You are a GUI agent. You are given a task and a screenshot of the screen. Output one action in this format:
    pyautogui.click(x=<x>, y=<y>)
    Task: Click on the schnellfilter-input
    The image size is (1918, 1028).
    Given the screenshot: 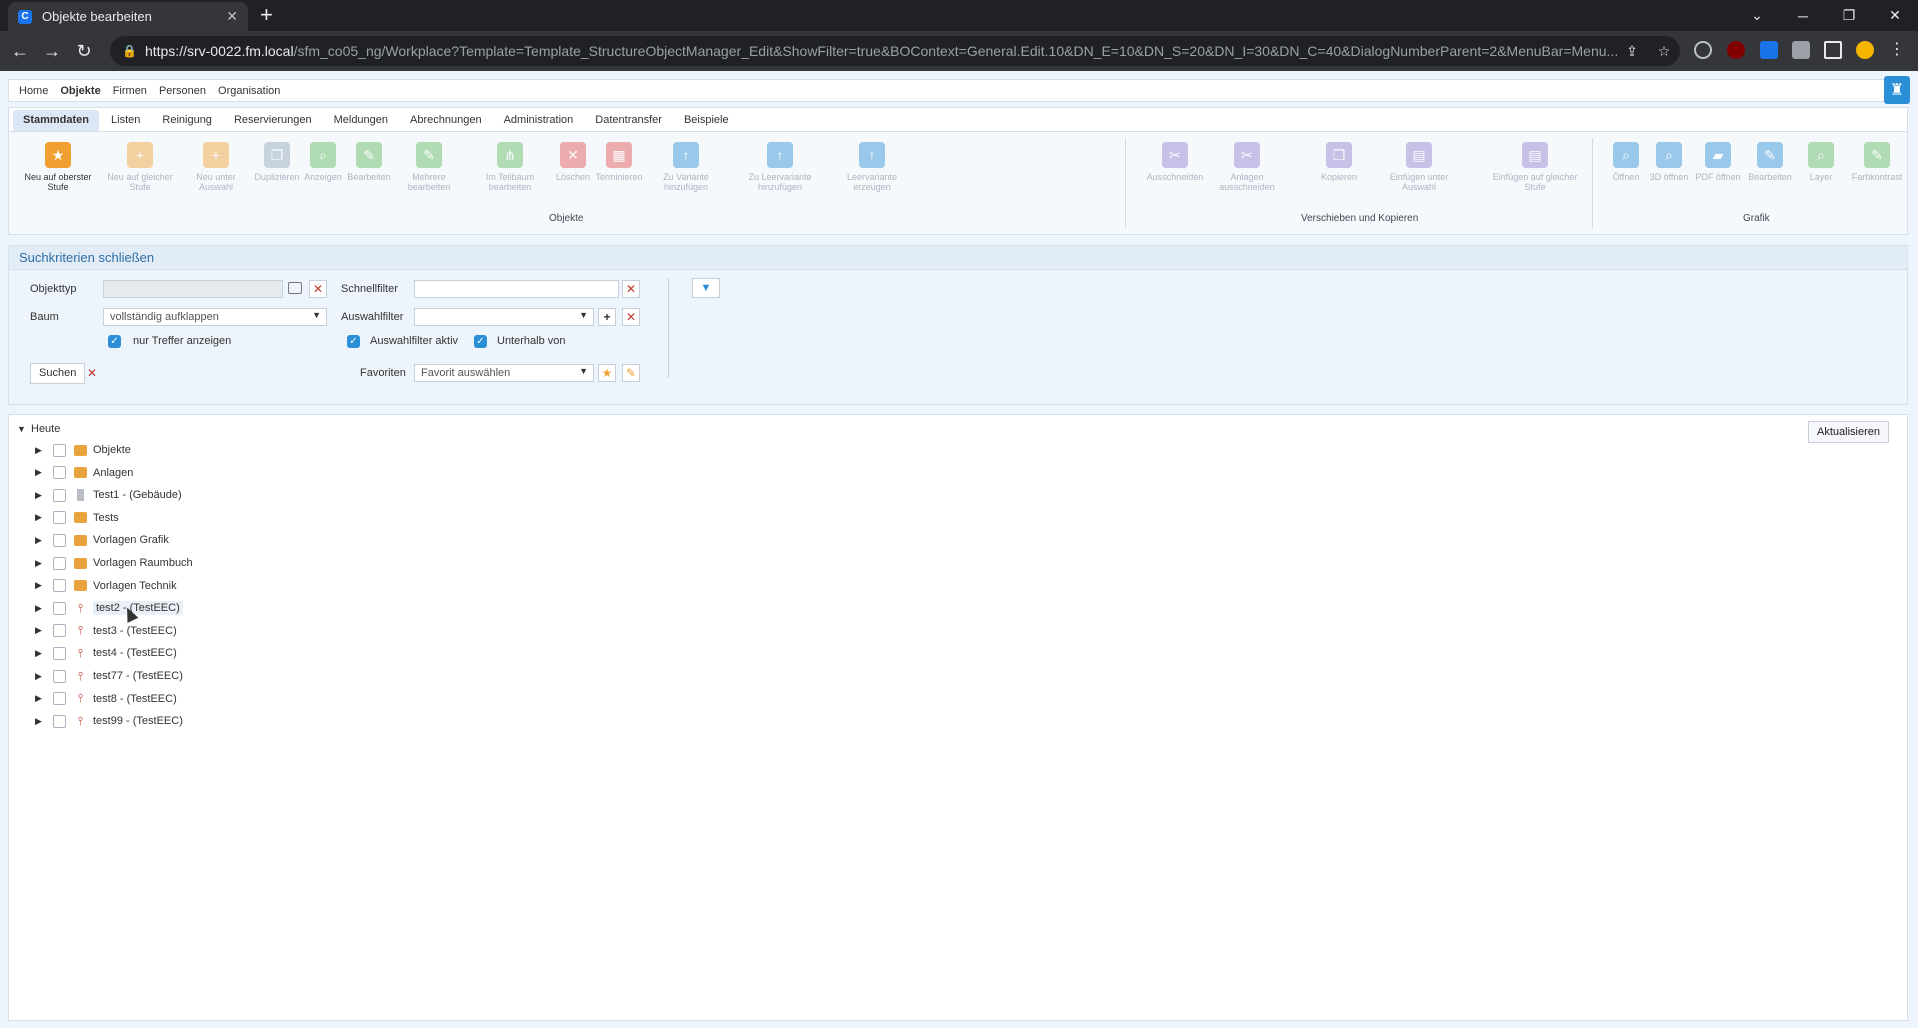 What is the action you would take?
    pyautogui.click(x=516, y=289)
    